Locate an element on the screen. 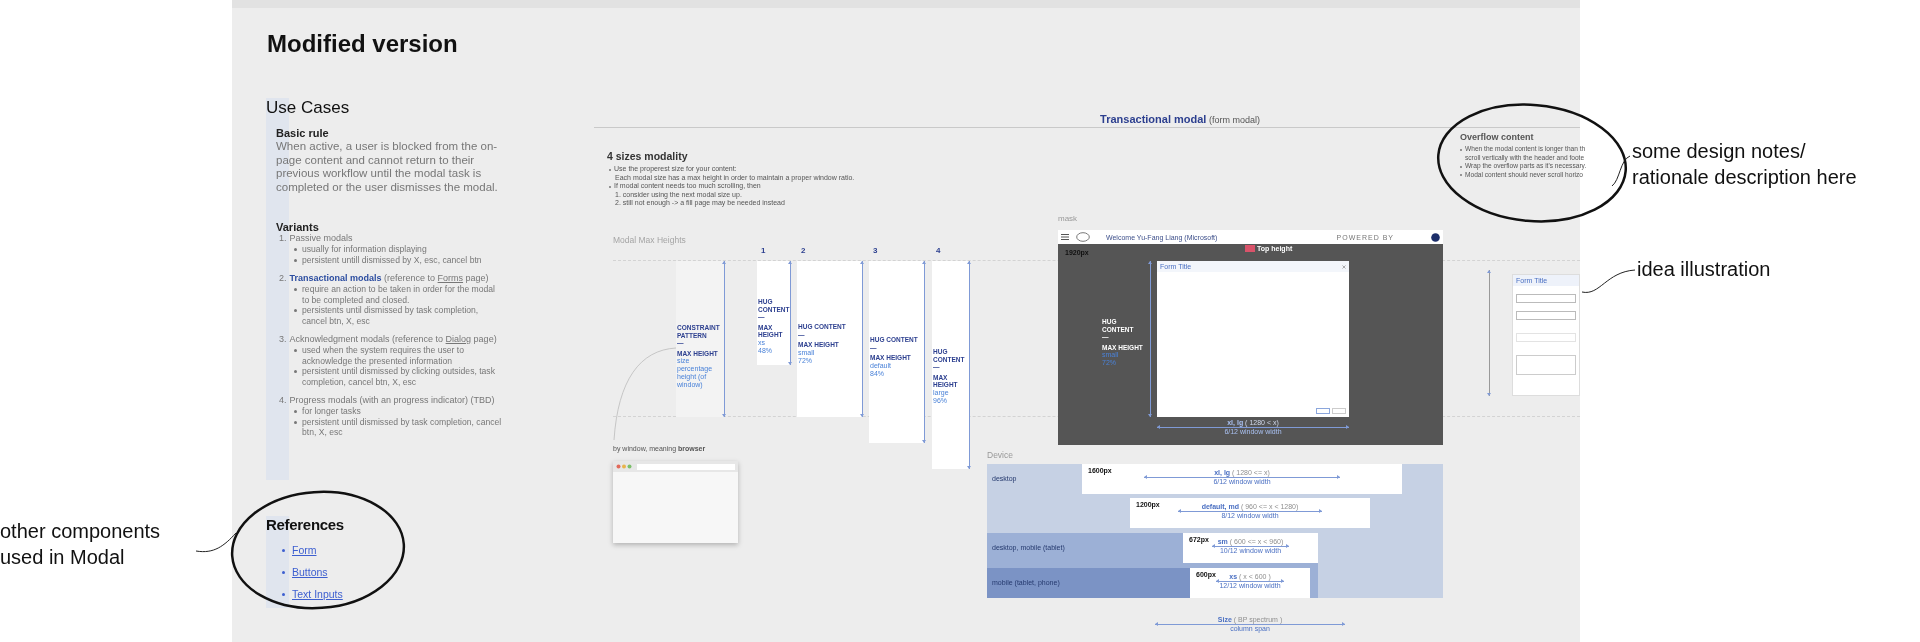 This screenshot has height=642, width=1920. column-number: 1 is located at coordinates (763, 250).